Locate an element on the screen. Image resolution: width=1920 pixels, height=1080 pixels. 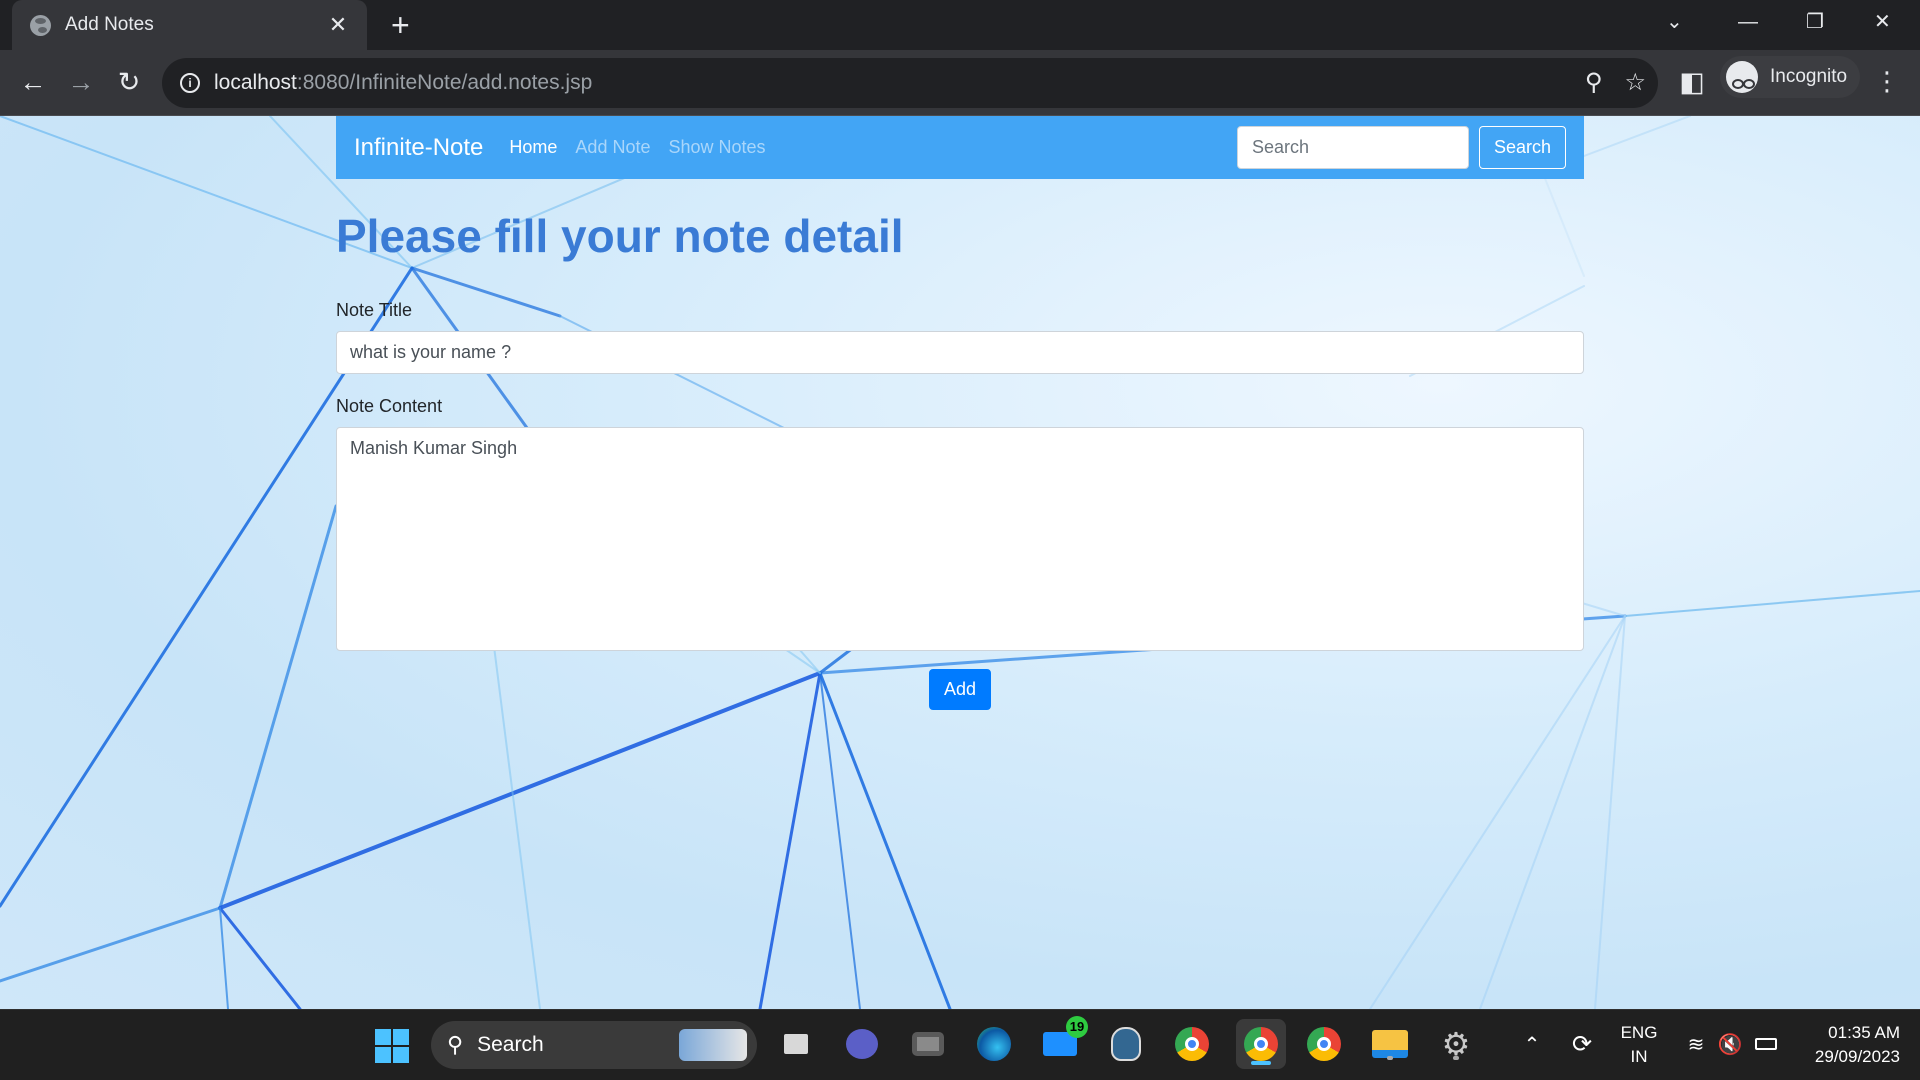
incognito-profile: Incognito is located at coordinates (1790, 77).